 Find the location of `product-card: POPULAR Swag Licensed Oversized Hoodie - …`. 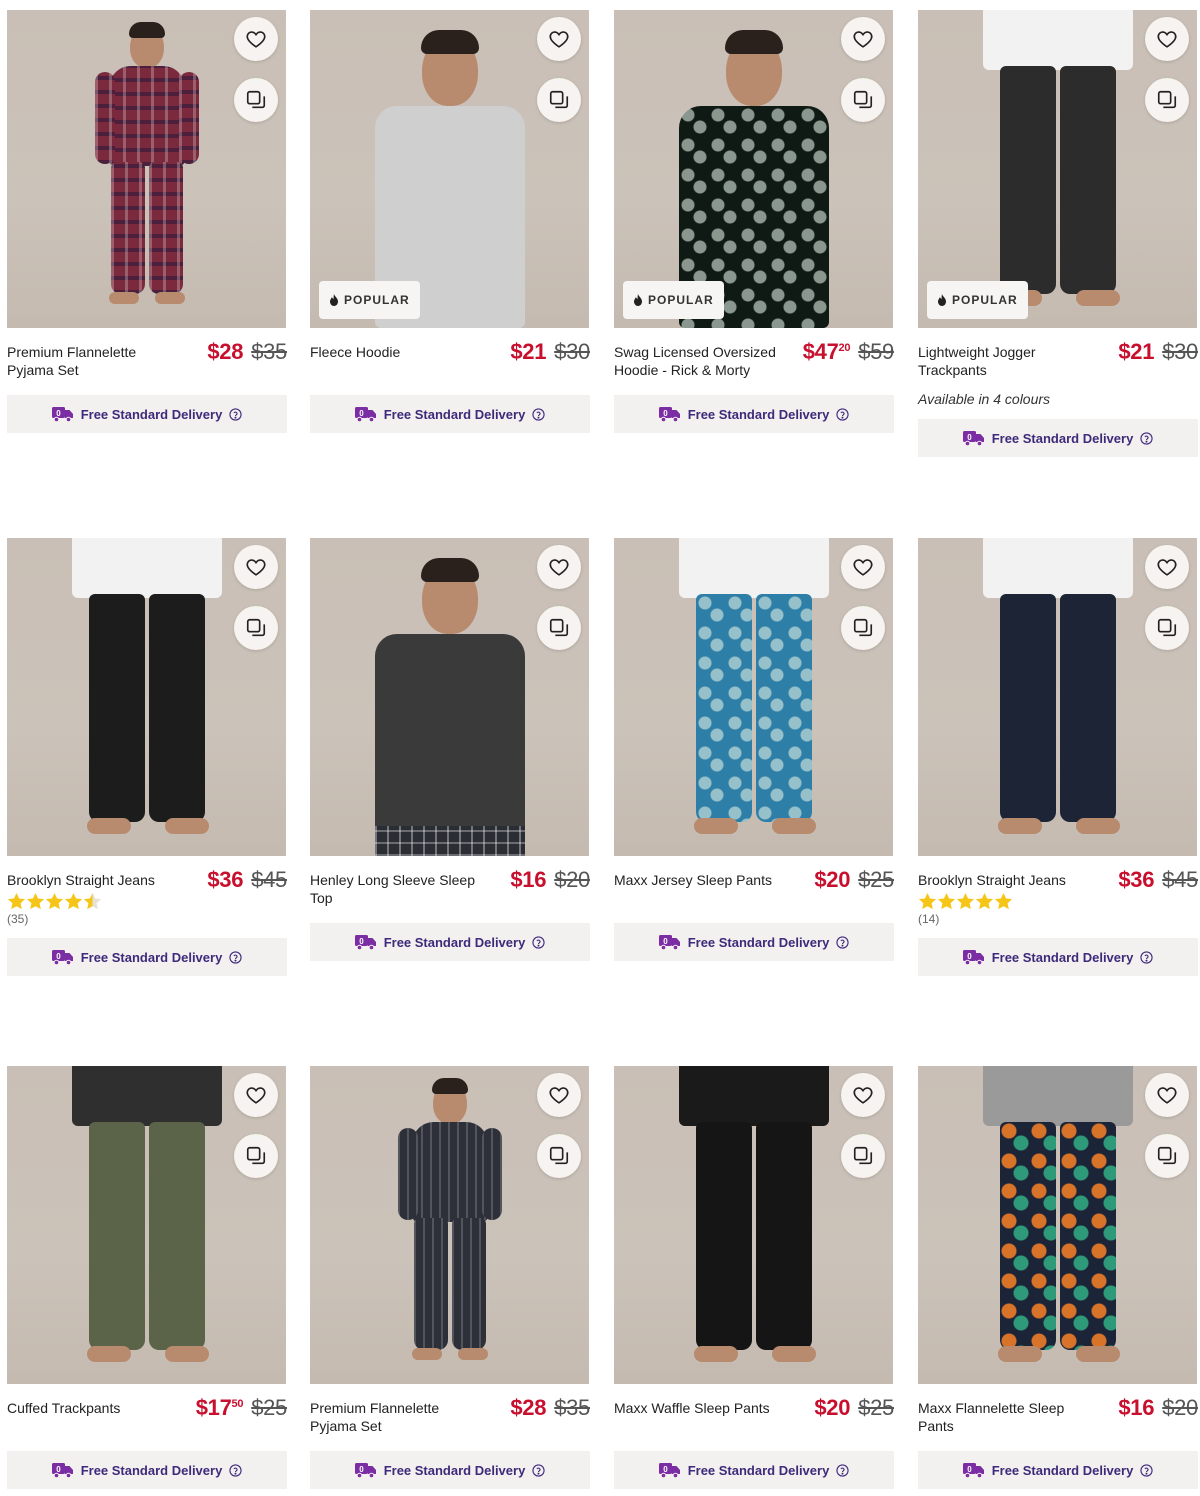

product-card: POPULAR Swag Licensed Oversized Hoodie - … is located at coordinates (754, 221).